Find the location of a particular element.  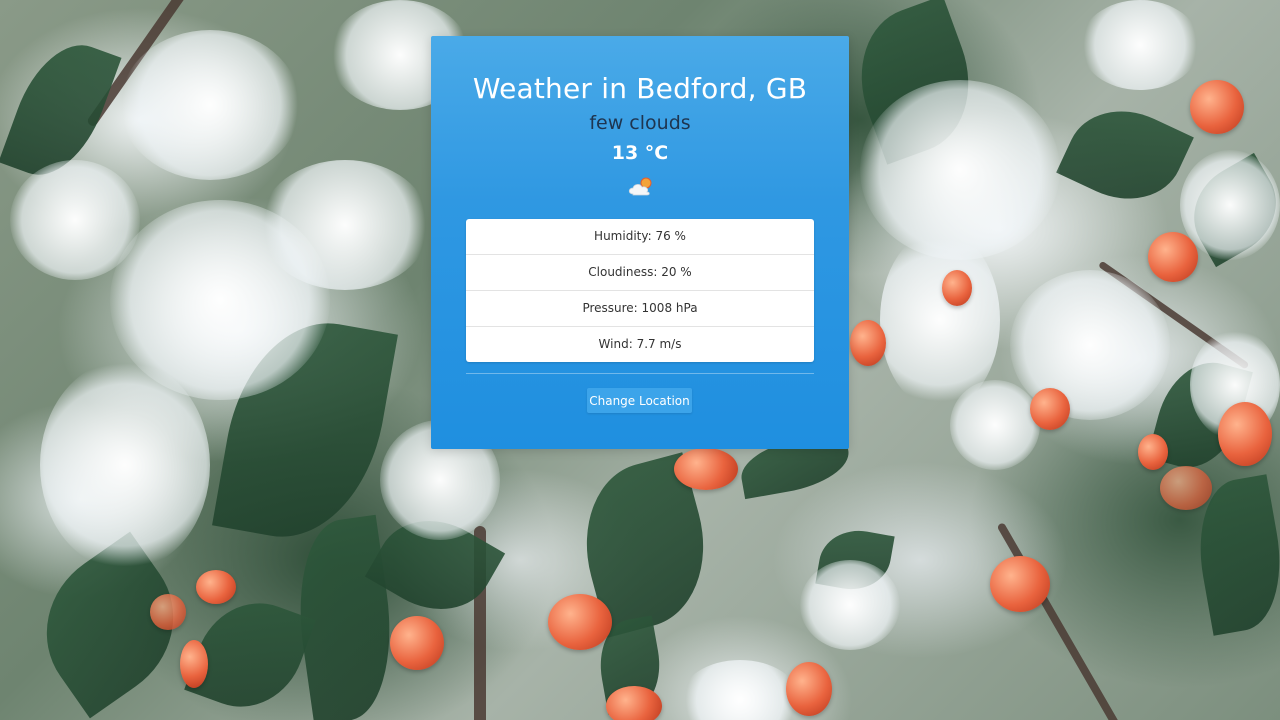

page-title: Weather in Bedford, GB is located at coordinates (640, 88).